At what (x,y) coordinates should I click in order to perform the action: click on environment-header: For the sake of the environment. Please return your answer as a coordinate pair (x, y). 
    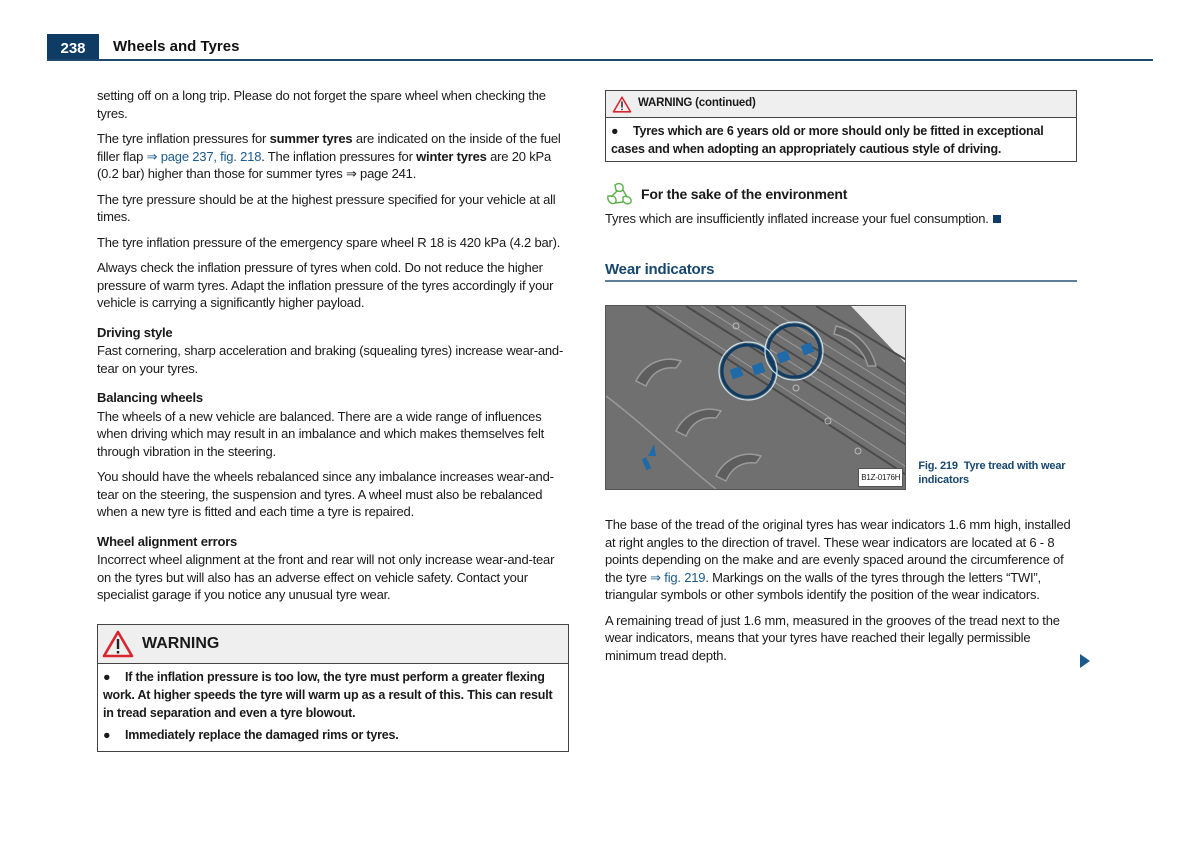
    Looking at the image, I should click on (841, 195).